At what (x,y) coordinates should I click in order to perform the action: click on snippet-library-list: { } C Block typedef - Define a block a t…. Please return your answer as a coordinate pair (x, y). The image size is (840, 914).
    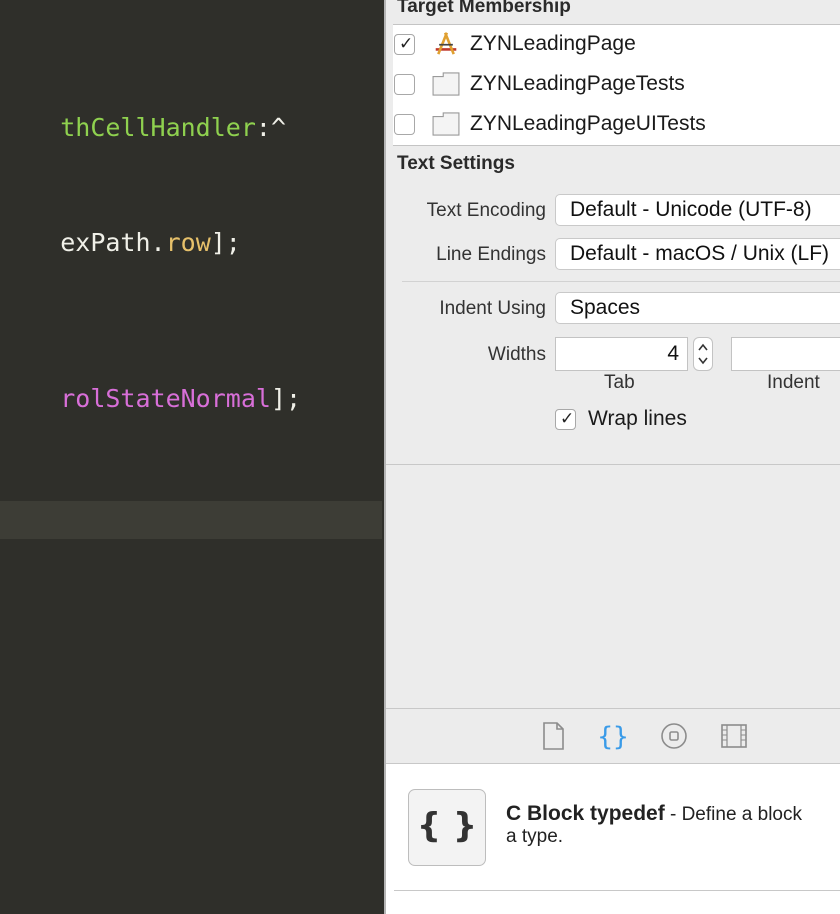
    Looking at the image, I should click on (613, 839).